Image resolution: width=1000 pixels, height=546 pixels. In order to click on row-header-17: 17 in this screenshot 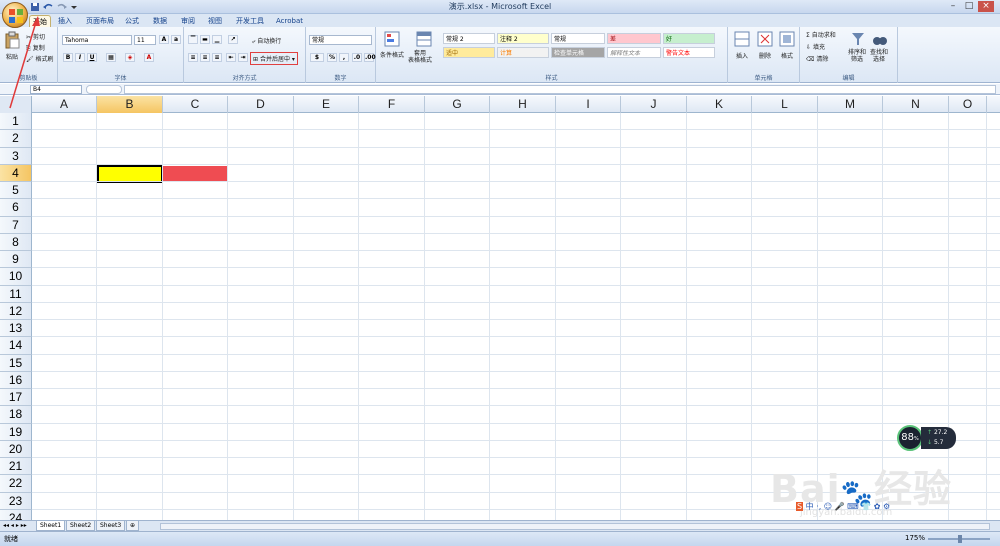, I will do `click(16, 398)`.